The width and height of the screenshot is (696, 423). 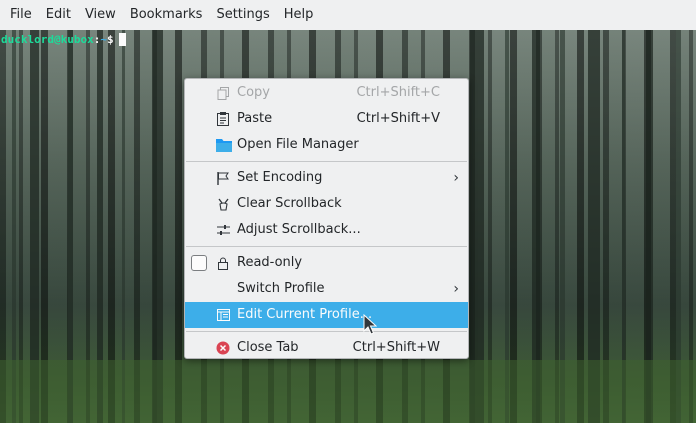 What do you see at coordinates (326, 178) in the screenshot?
I see `menu-item-set-encoding: Set Encoding ›` at bounding box center [326, 178].